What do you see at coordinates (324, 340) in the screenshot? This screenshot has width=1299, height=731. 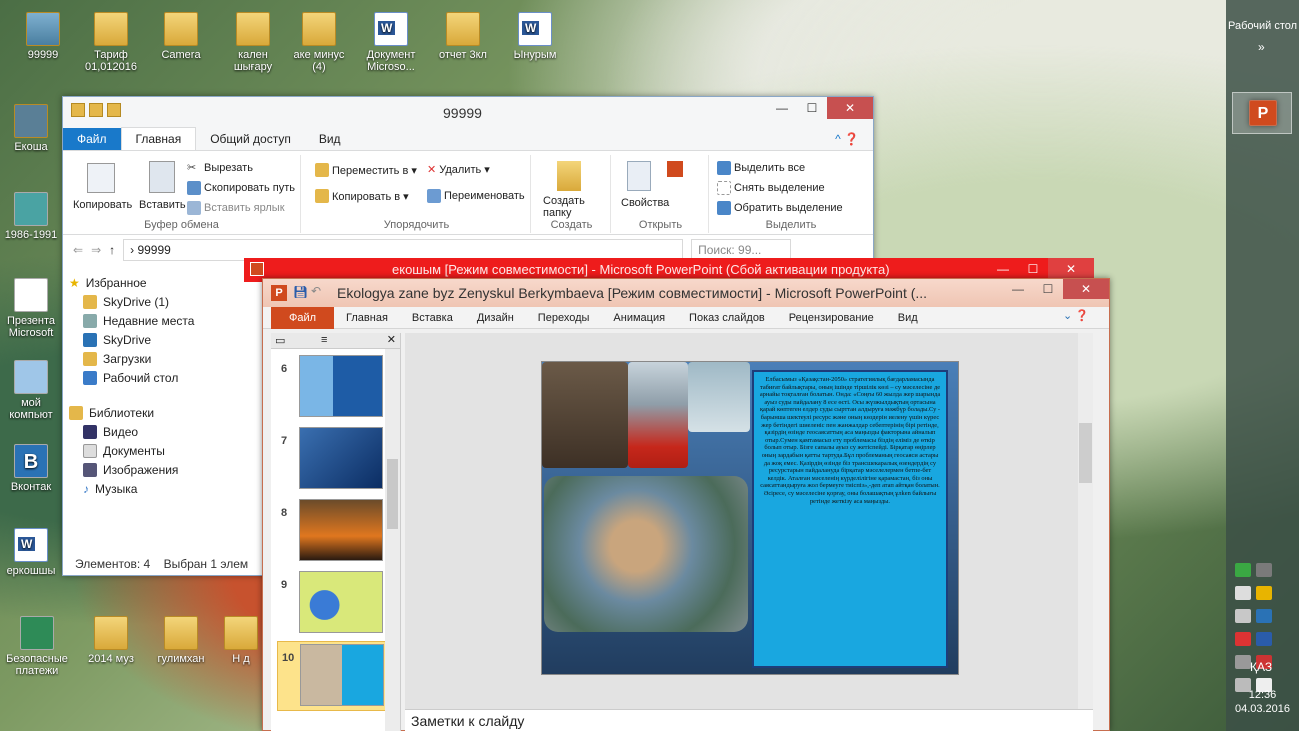 I see `outline-tab-icon: ≡` at bounding box center [324, 340].